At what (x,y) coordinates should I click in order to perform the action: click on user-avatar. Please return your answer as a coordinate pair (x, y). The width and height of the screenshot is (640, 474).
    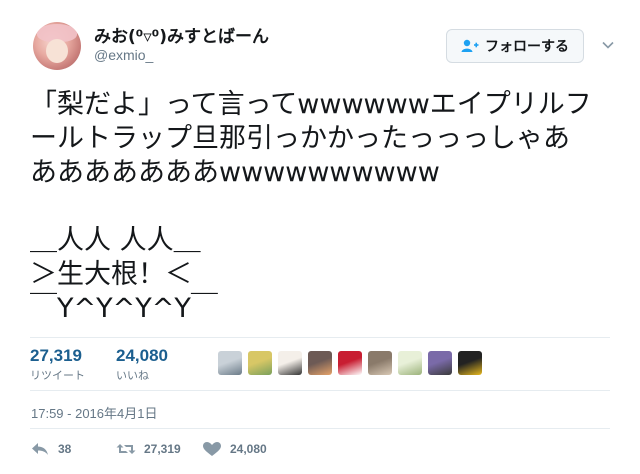
    Looking at the image, I should click on (57, 46).